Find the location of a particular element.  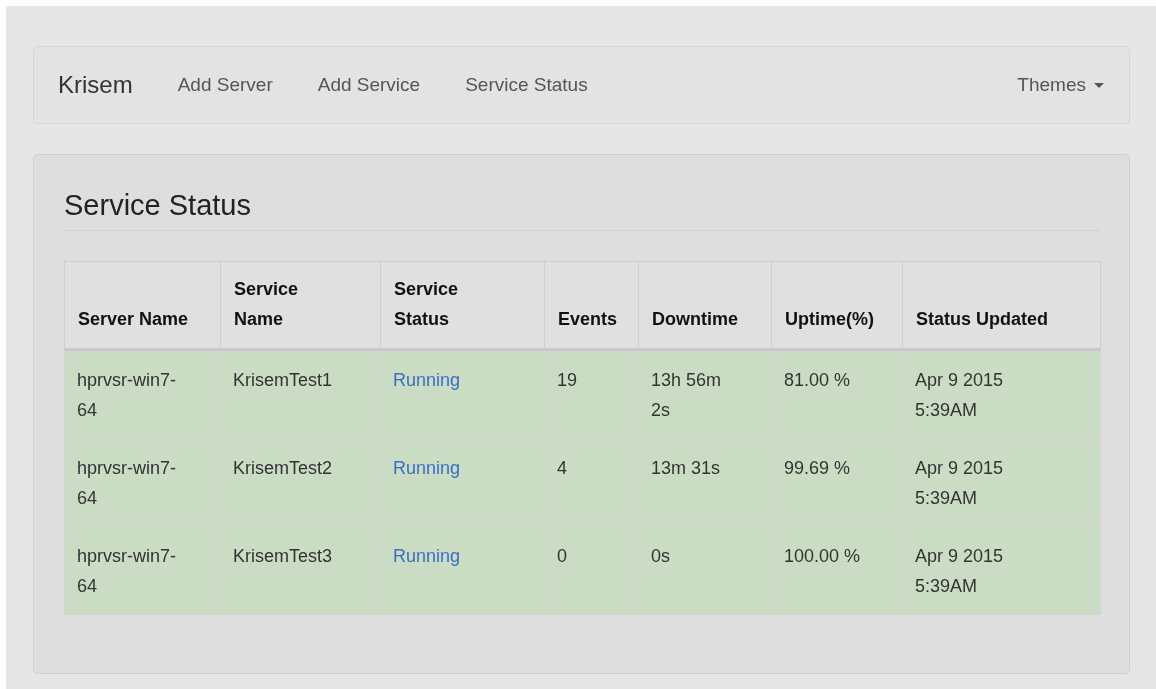

uptime-cell: 99.69 % is located at coordinates (837, 482).